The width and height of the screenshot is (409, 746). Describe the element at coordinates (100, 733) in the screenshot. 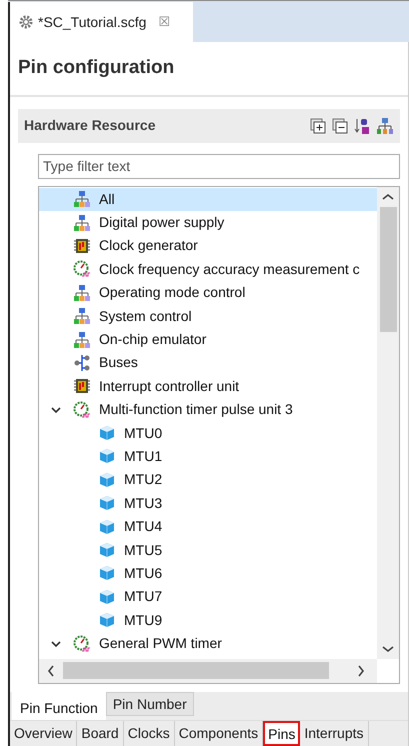

I see `page-tab: Board` at that location.